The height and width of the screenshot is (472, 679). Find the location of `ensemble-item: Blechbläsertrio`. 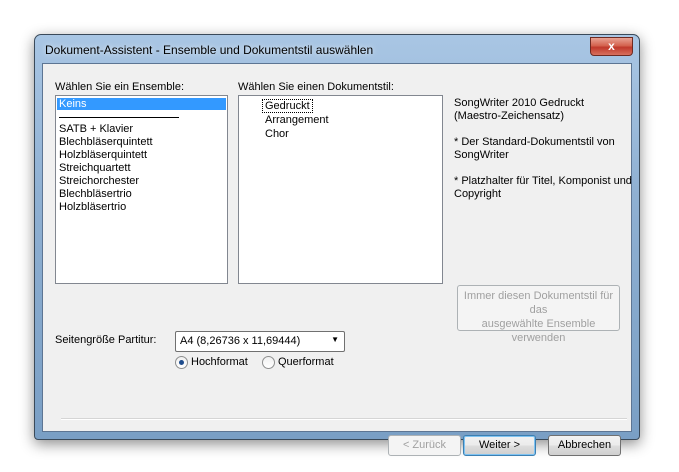

ensemble-item: Blechbläsertrio is located at coordinates (95, 194).